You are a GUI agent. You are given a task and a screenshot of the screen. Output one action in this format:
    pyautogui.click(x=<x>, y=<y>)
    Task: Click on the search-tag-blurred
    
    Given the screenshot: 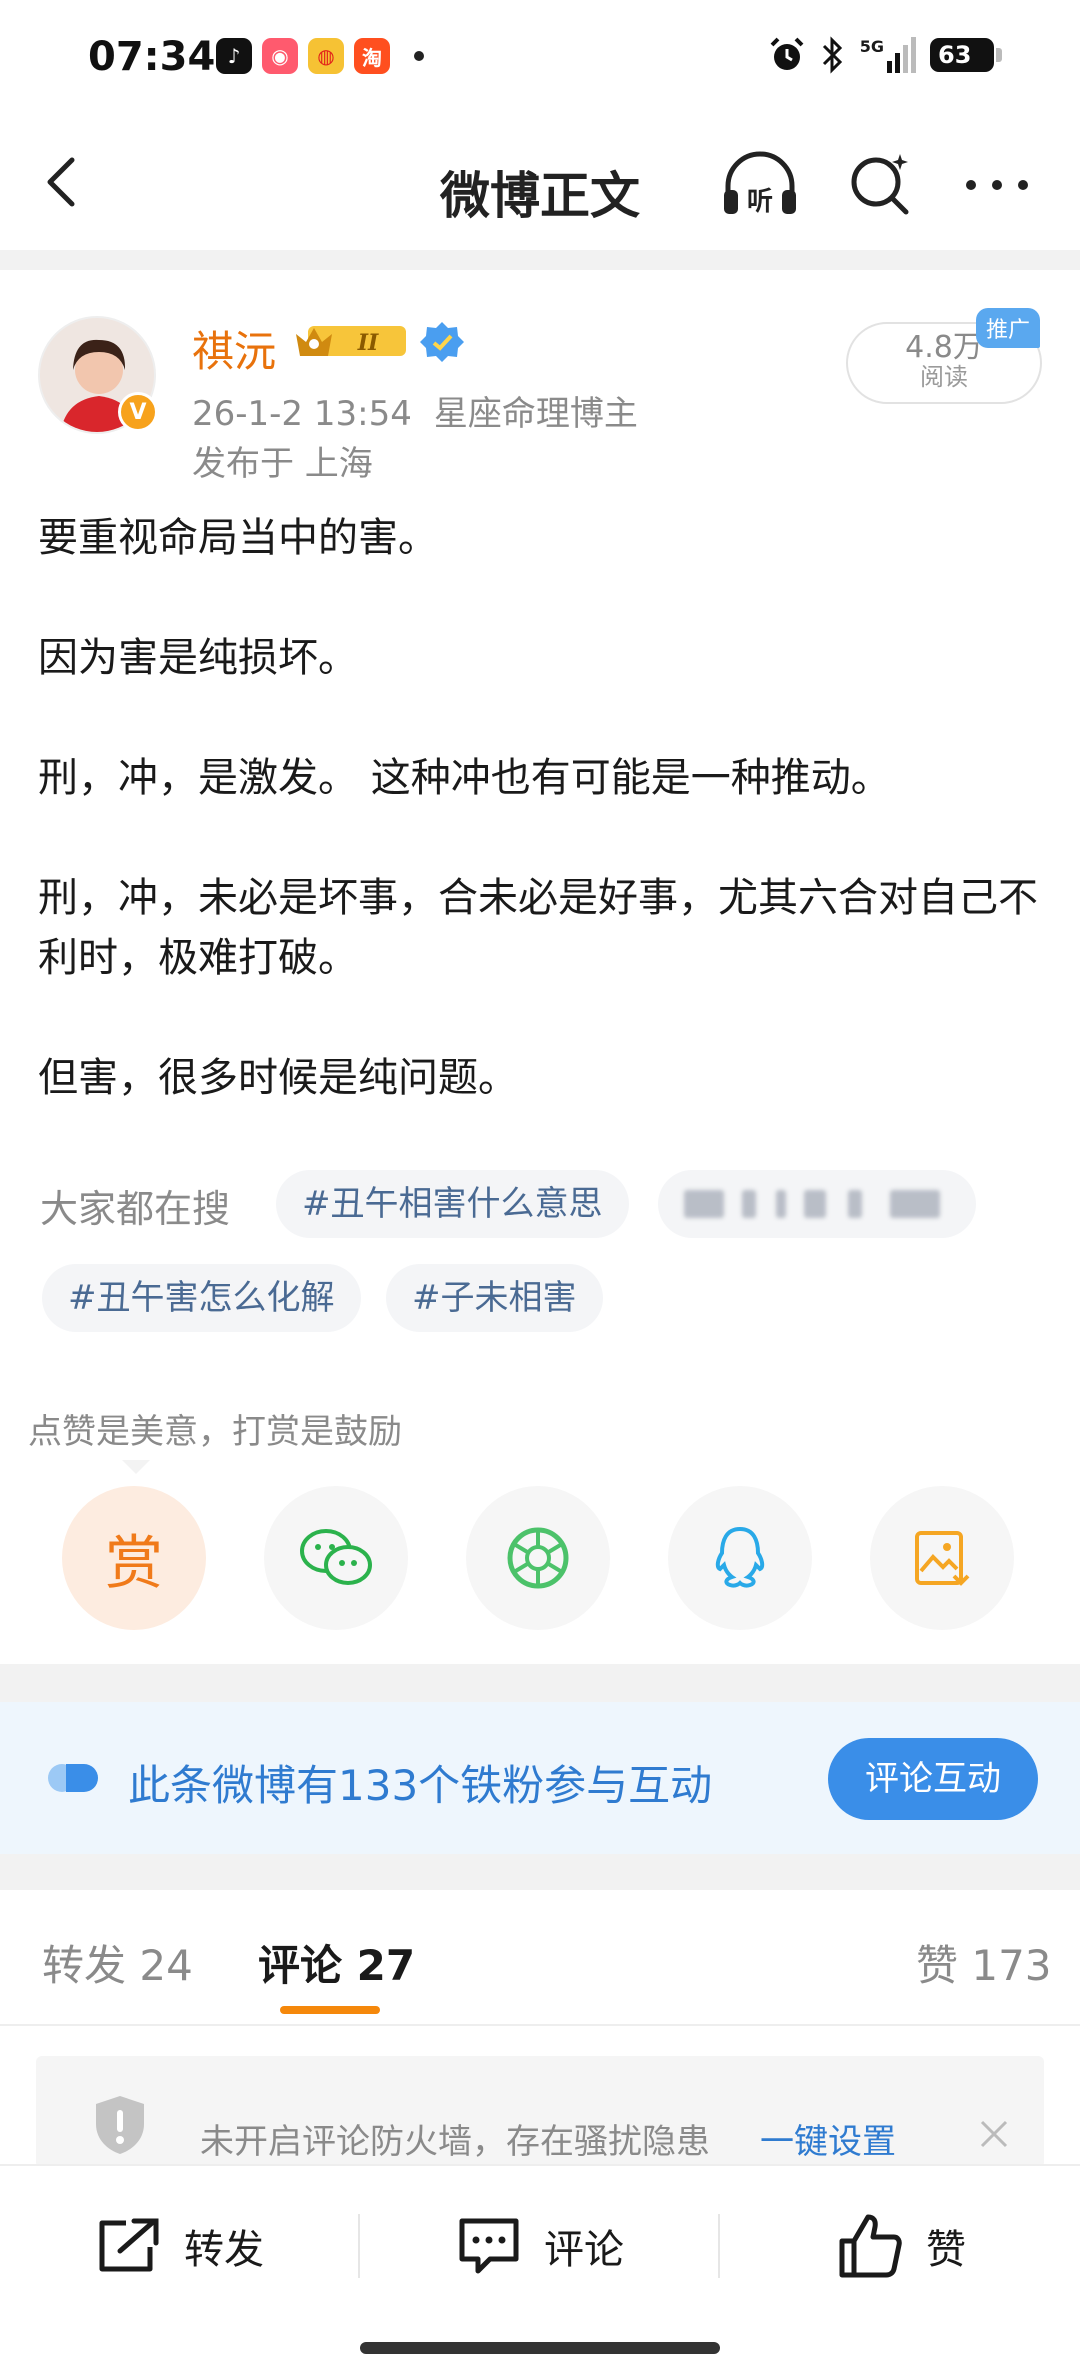 What is the action you would take?
    pyautogui.click(x=817, y=1204)
    